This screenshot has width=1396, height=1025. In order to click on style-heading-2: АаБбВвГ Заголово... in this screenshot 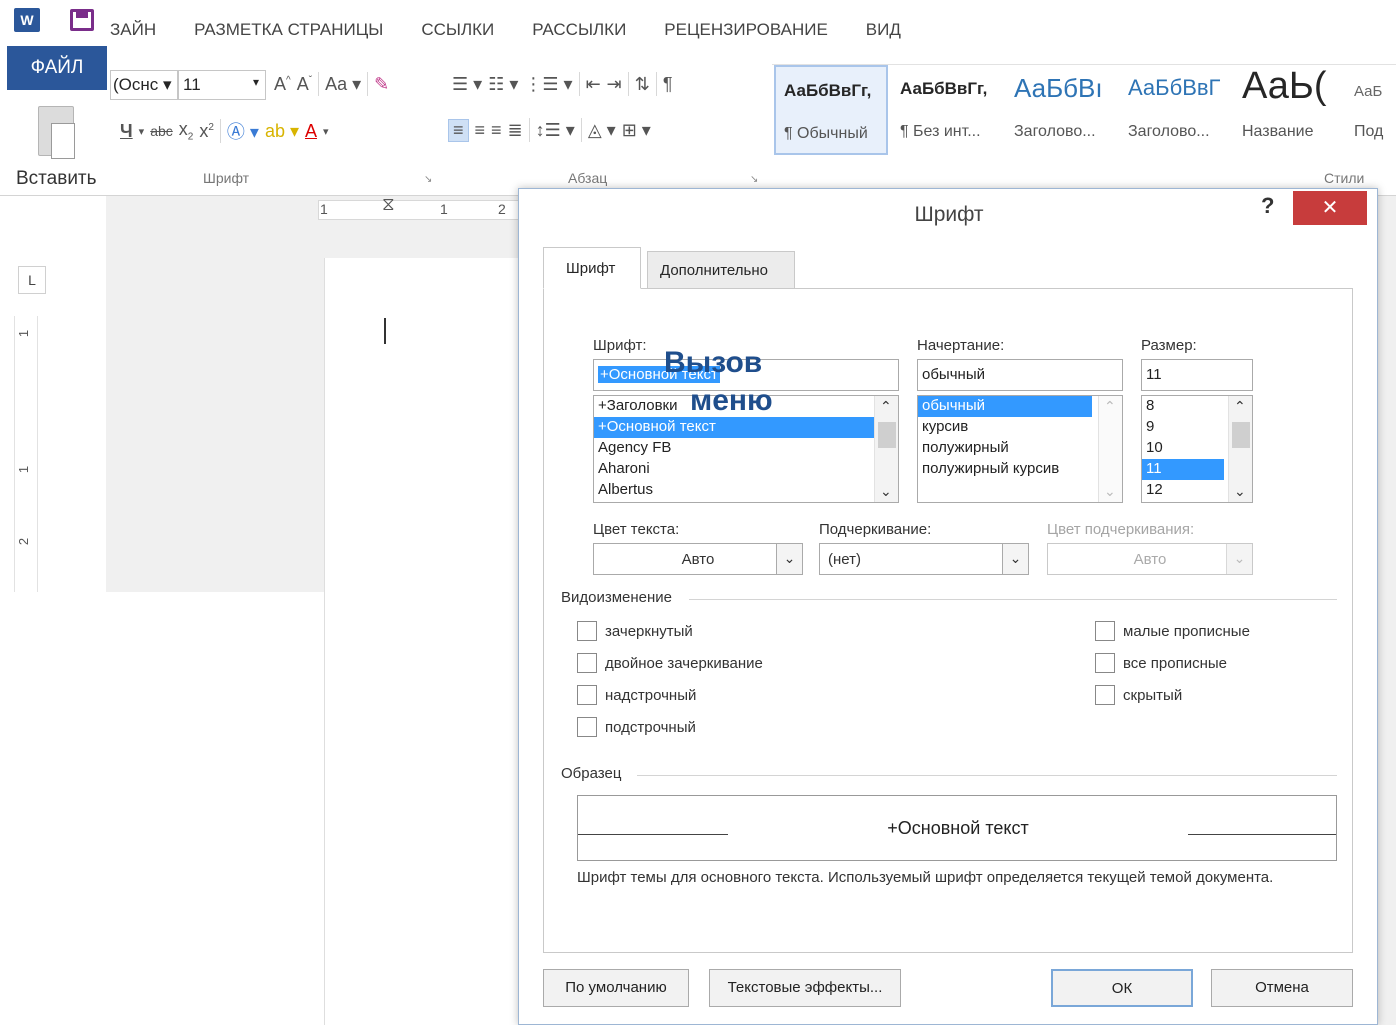, I will do `click(1174, 110)`.